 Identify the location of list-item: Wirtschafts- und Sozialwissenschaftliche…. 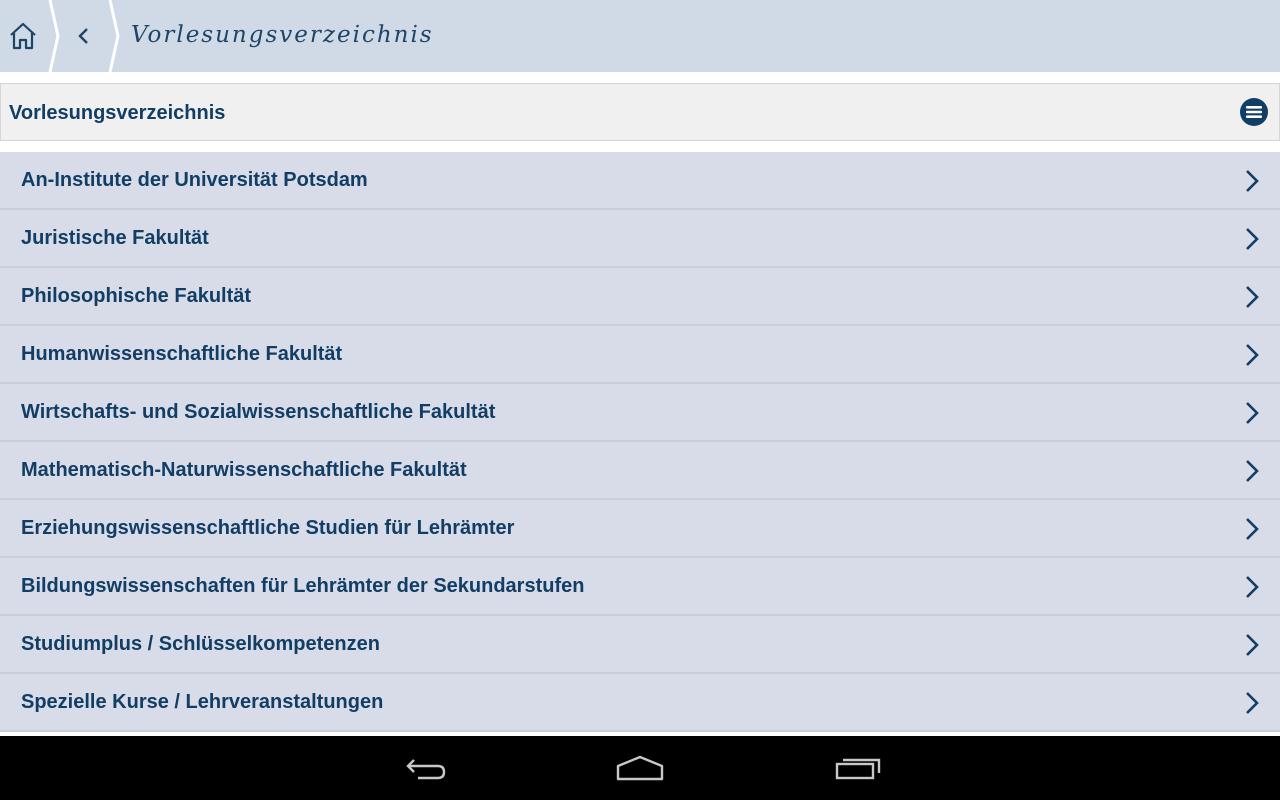
(640, 413).